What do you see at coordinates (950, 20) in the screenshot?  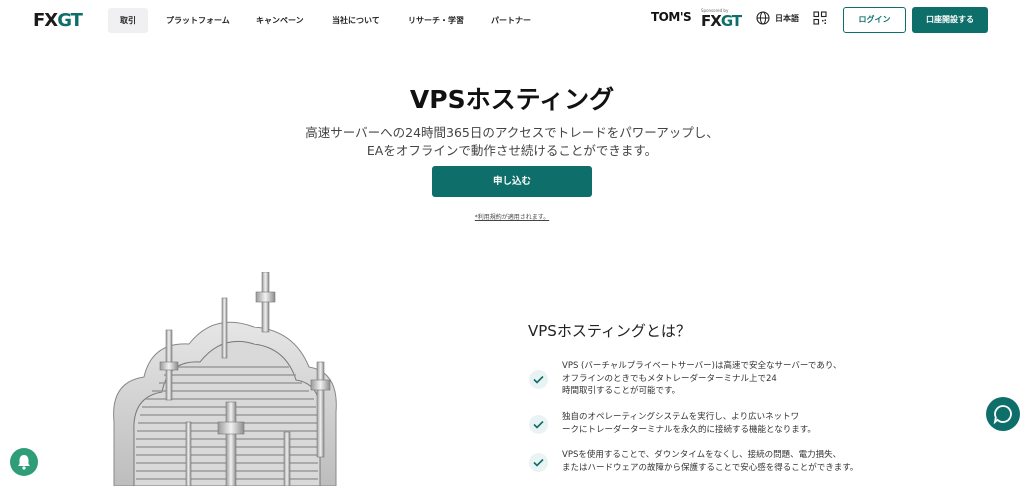 I see `open-account-button: 口座開設する` at bounding box center [950, 20].